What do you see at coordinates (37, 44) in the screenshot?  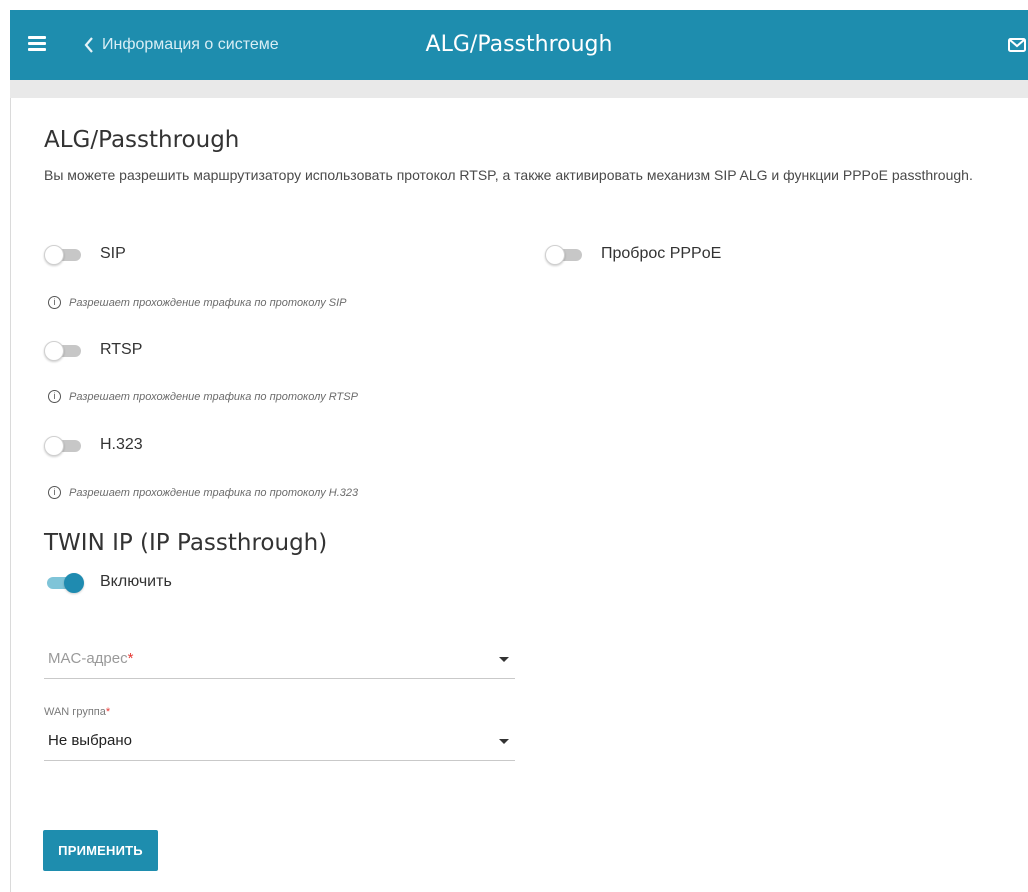 I see `hamburger-icon` at bounding box center [37, 44].